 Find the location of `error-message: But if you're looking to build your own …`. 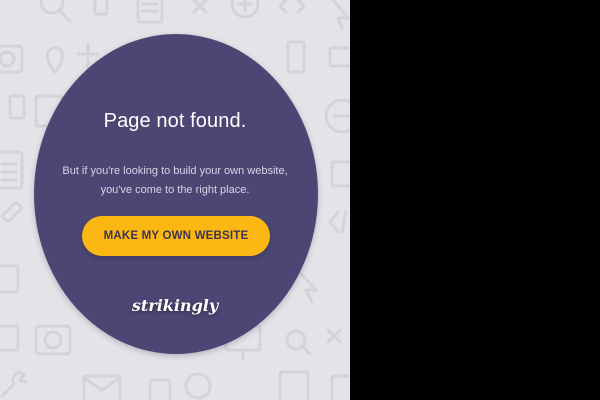

error-message: But if you're looking to build your own … is located at coordinates (175, 181).